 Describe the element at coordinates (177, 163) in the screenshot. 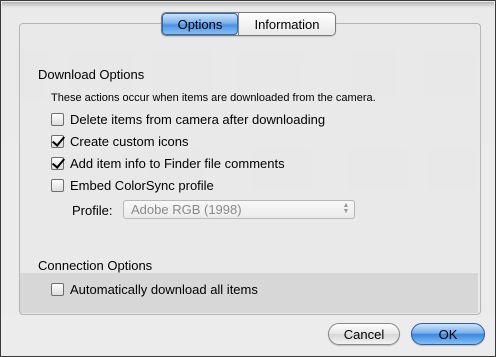

I see `add-finder-comments-label: Add item info to Finder file comments` at that location.